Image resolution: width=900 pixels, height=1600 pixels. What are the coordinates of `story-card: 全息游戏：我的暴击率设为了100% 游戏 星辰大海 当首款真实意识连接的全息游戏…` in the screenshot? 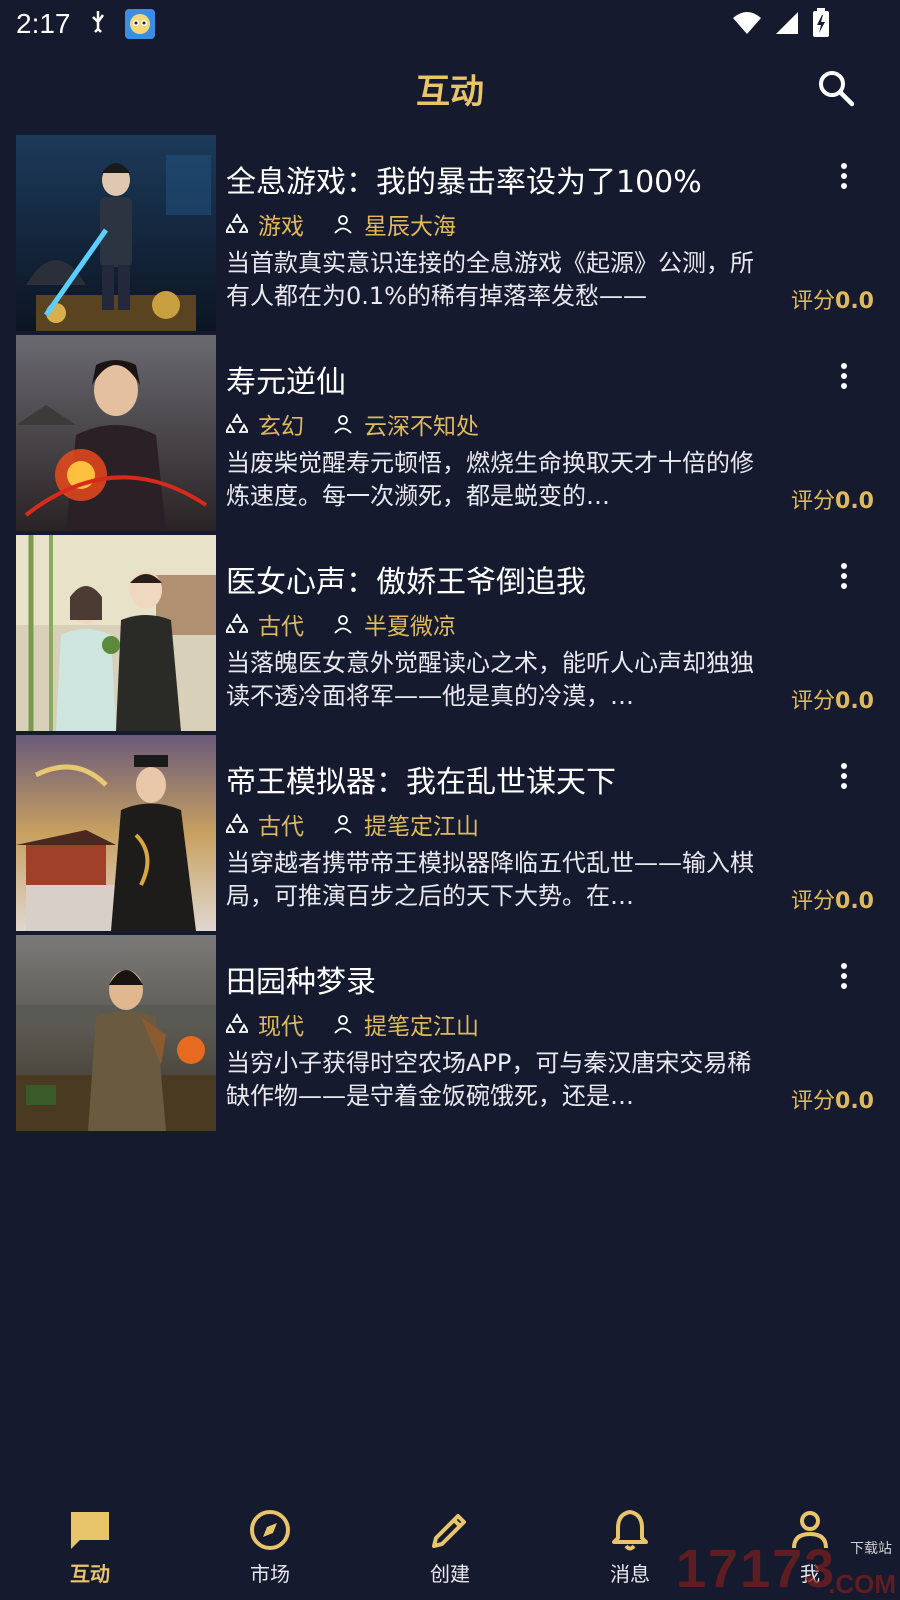 It's located at (450, 233).